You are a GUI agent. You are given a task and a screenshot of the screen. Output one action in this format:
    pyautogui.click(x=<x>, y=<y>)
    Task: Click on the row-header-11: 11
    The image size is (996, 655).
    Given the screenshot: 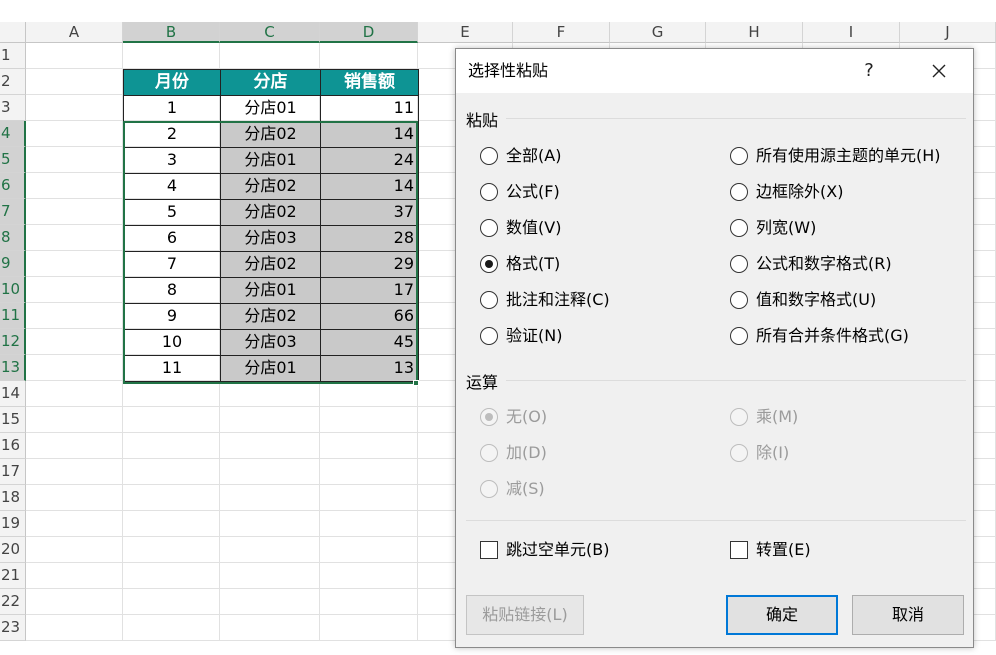 What is the action you would take?
    pyautogui.click(x=13, y=316)
    